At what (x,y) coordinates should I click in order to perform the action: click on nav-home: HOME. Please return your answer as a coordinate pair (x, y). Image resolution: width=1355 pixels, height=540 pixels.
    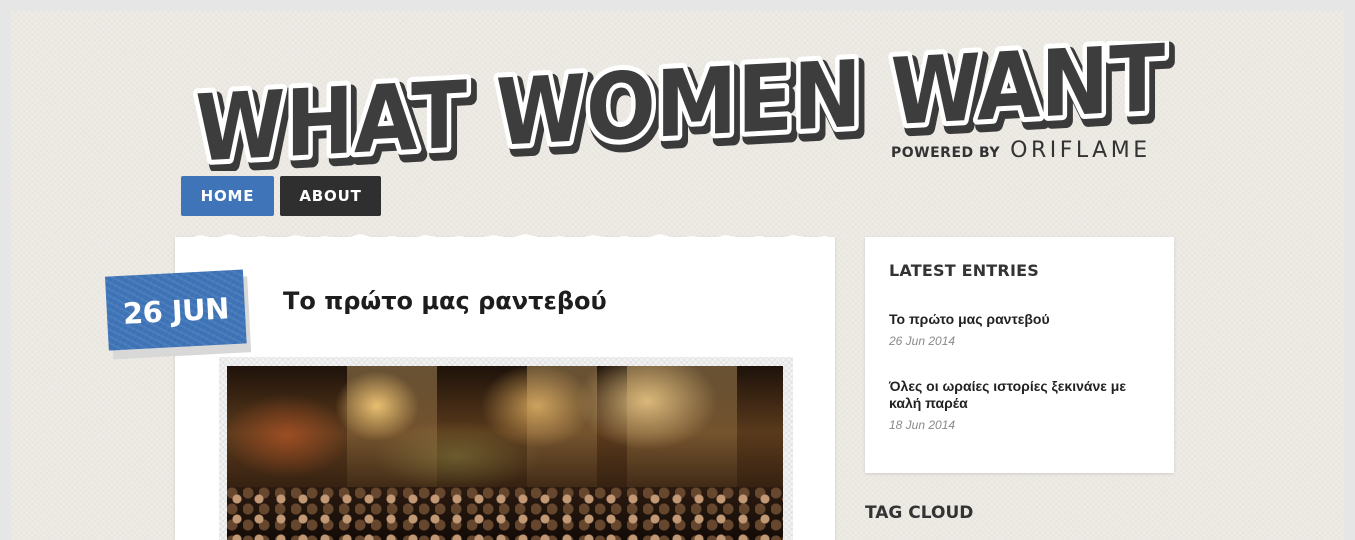
    Looking at the image, I should click on (227, 196).